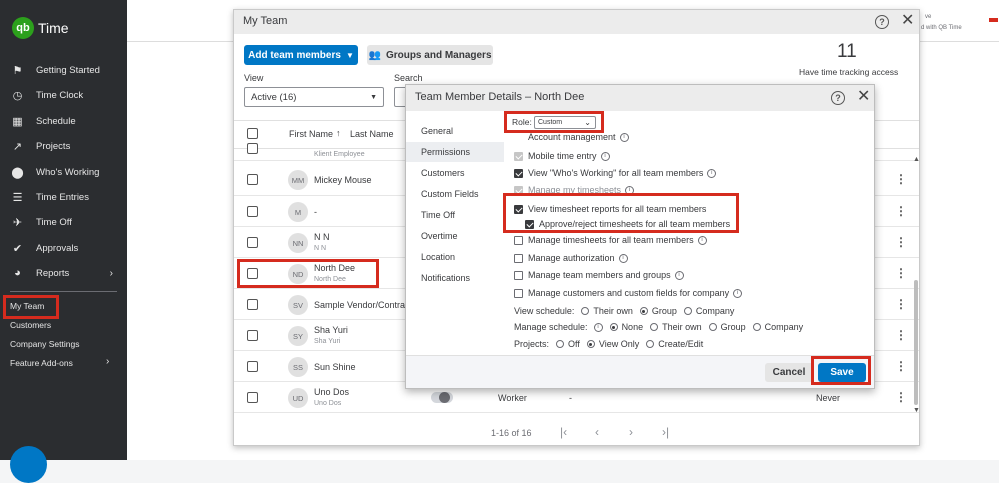 This screenshot has width=999, height=483. I want to click on tab-overtime: Overtime, so click(439, 236).